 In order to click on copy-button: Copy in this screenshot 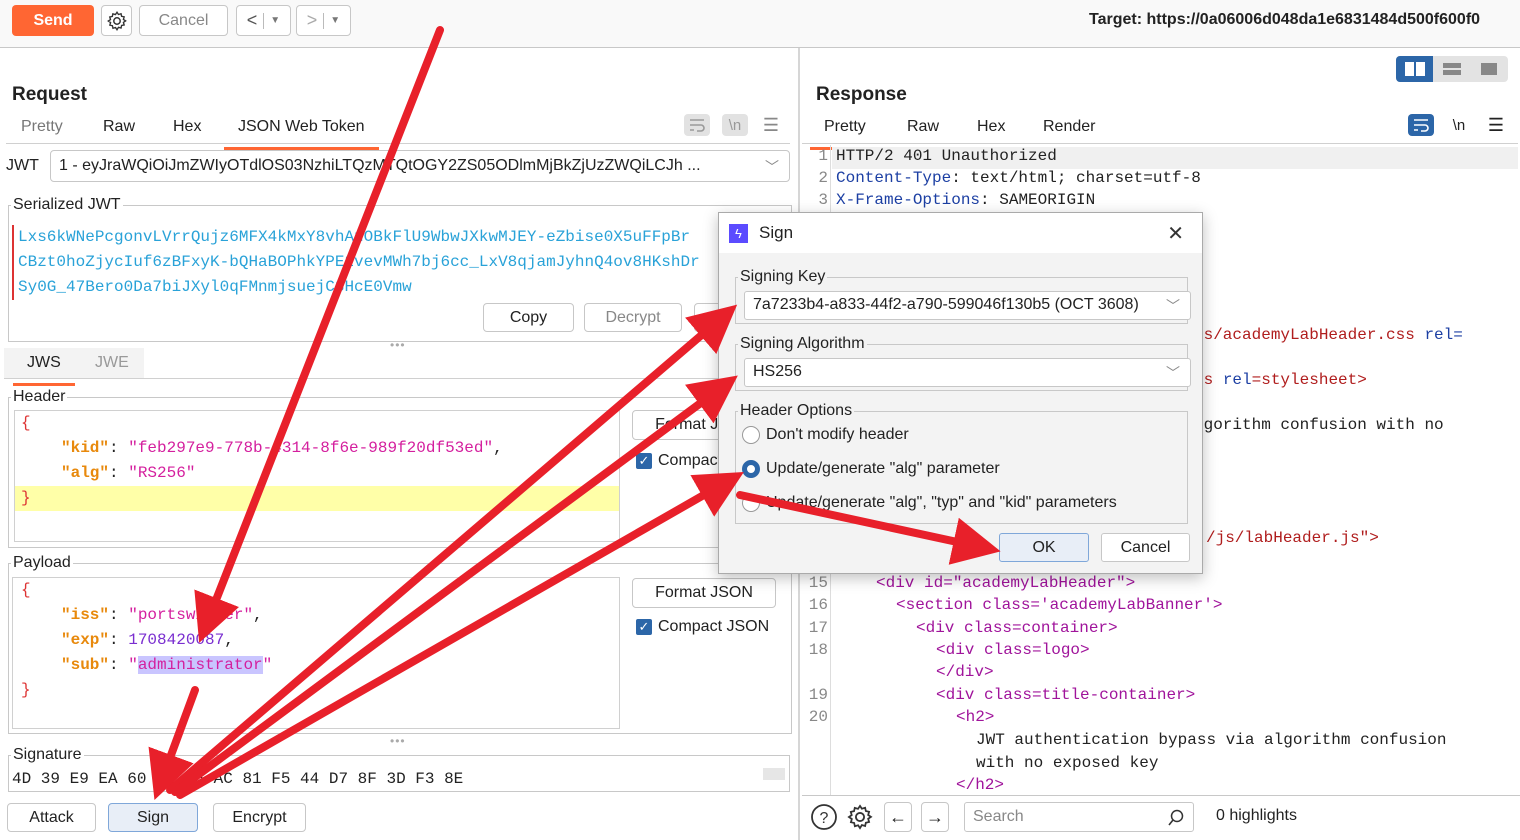, I will do `click(528, 317)`.